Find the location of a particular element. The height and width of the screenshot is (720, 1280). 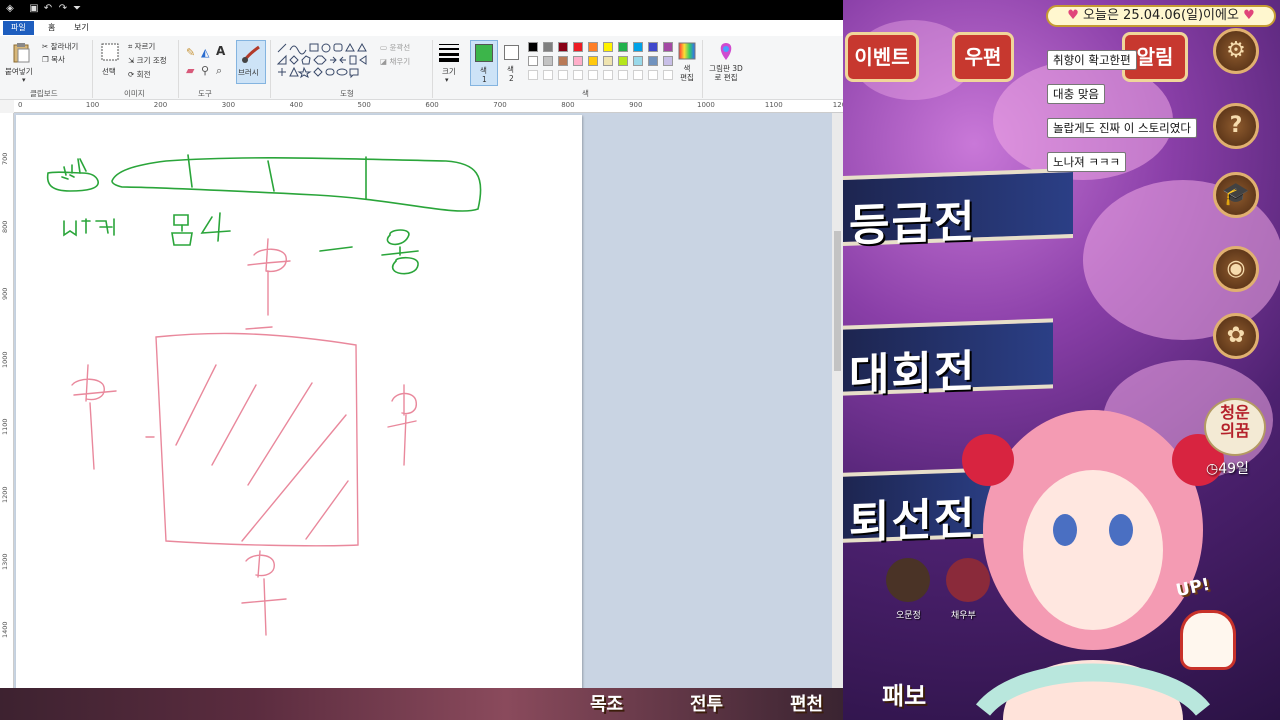

pencil-icon: ✎ is located at coordinates (190, 52).